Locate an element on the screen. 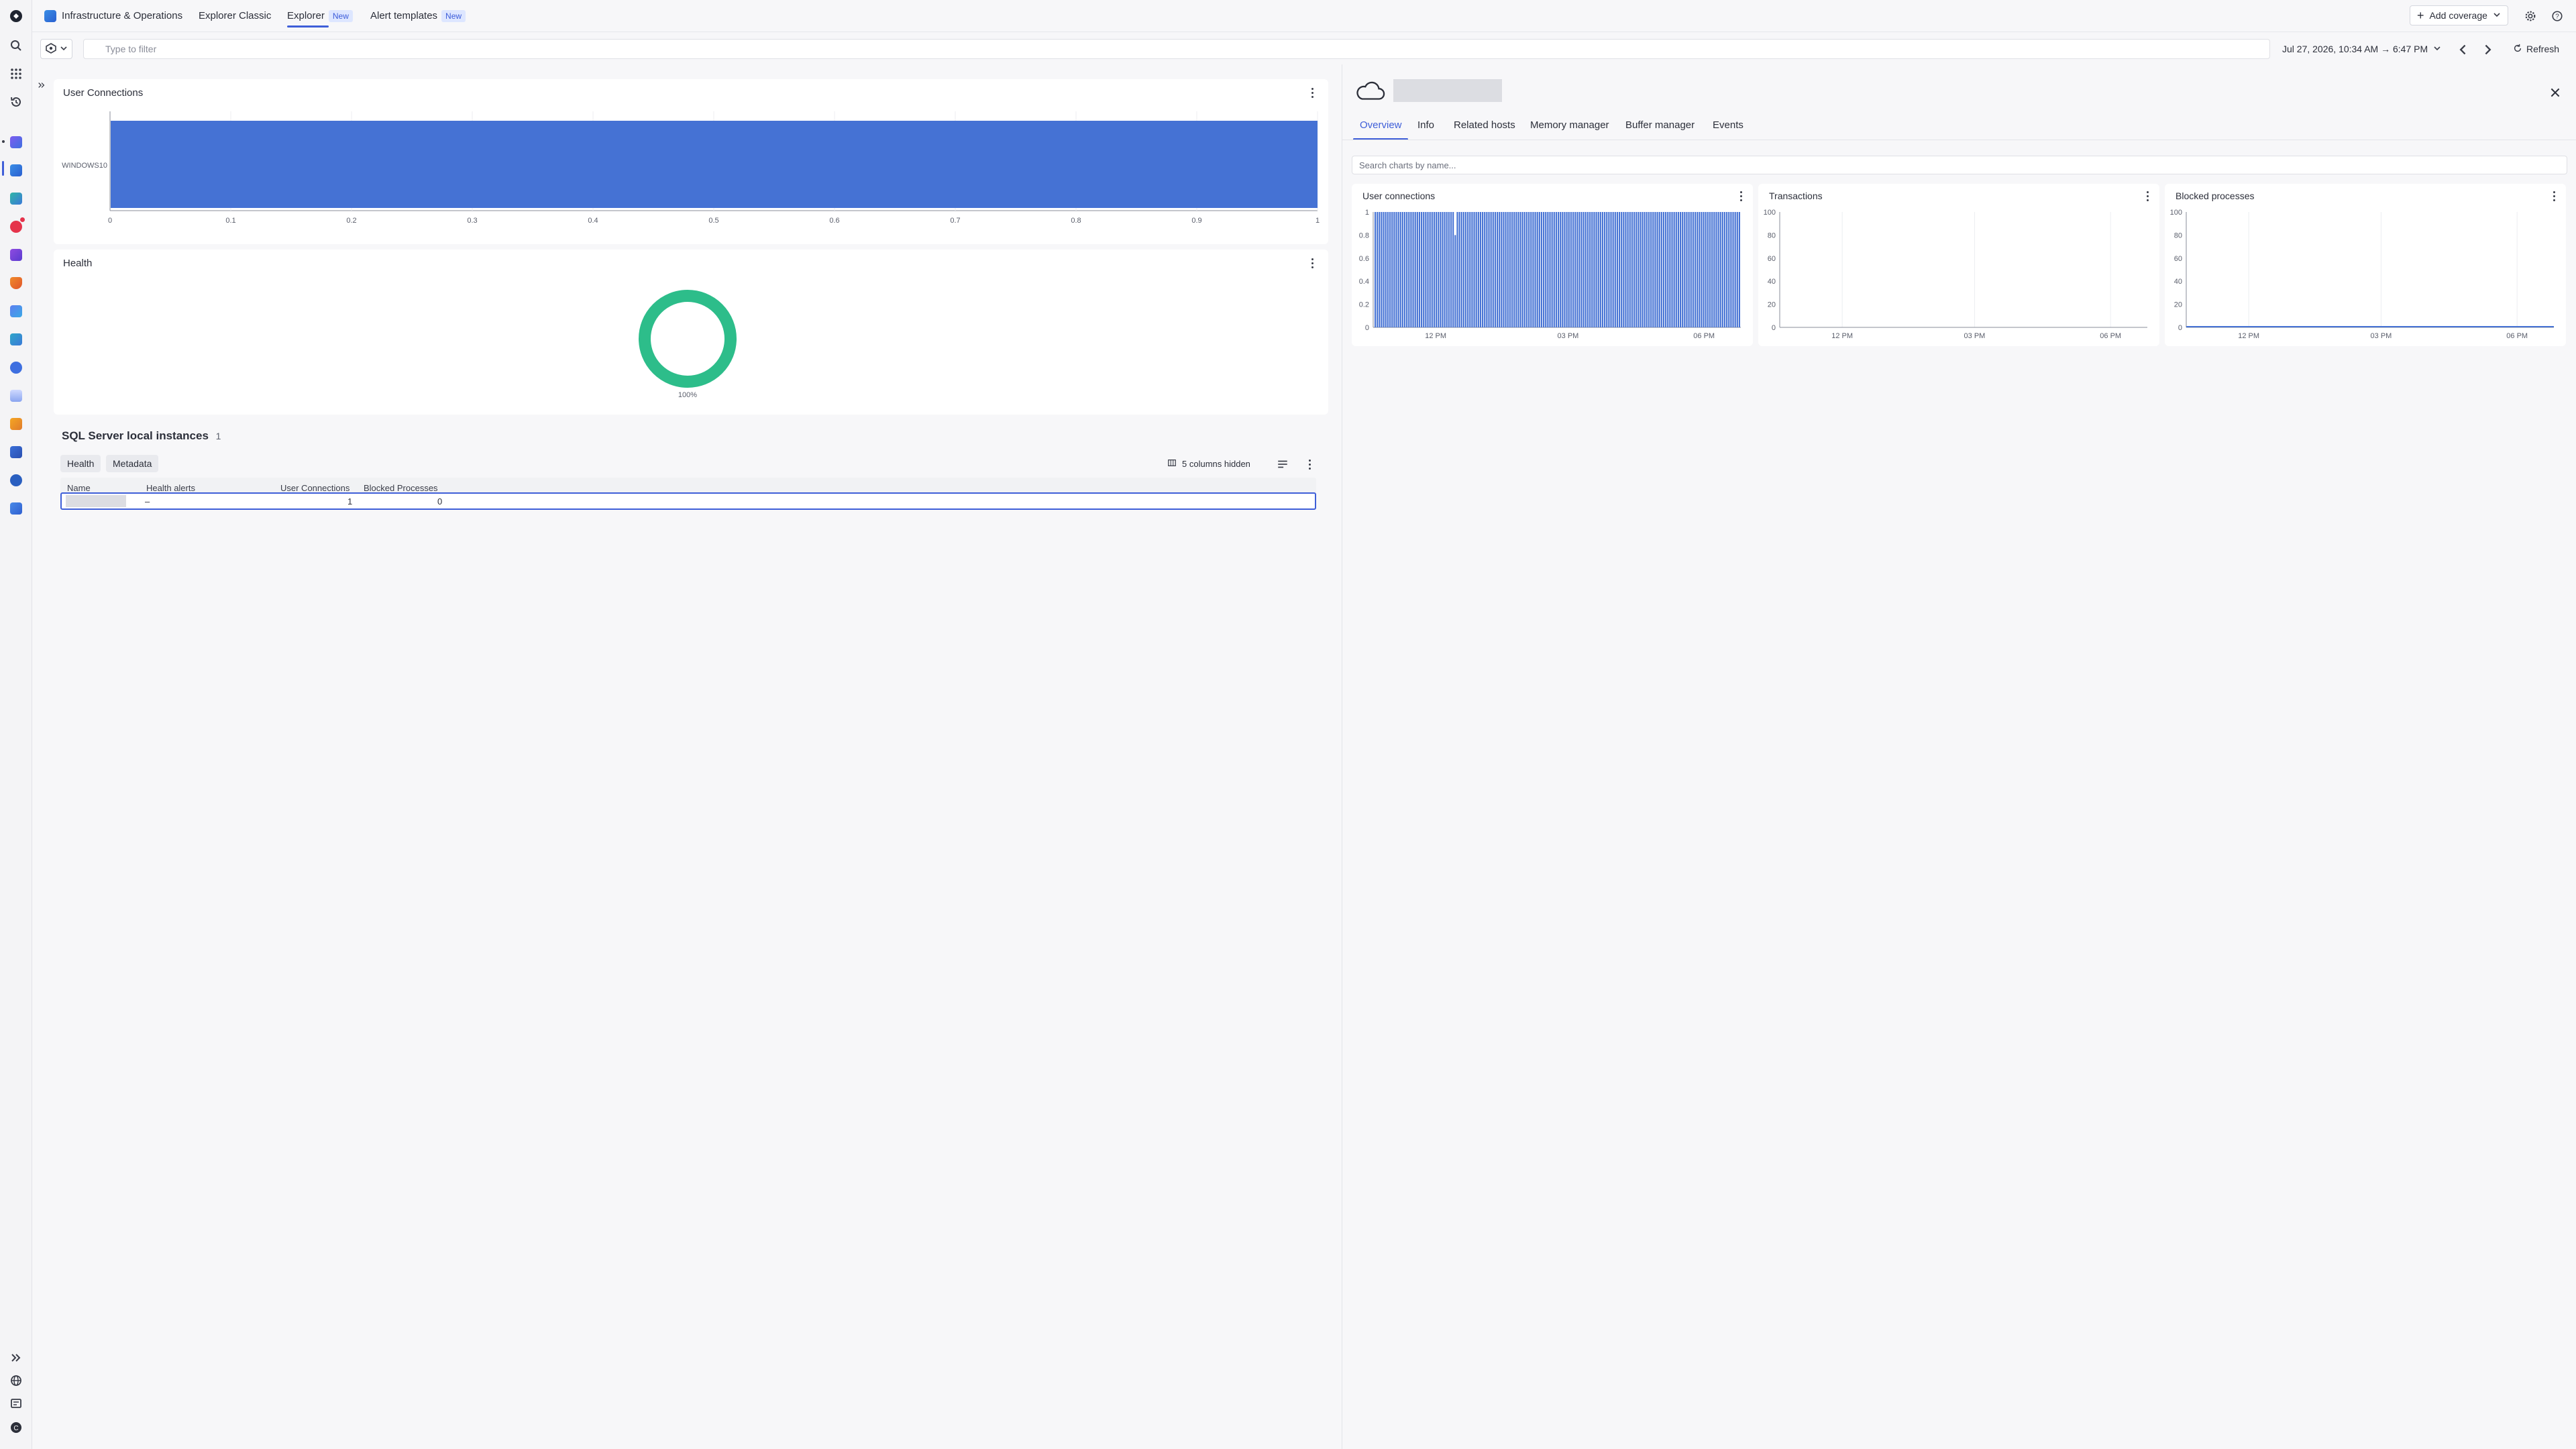  table-settings-icon is located at coordinates (1282, 464).